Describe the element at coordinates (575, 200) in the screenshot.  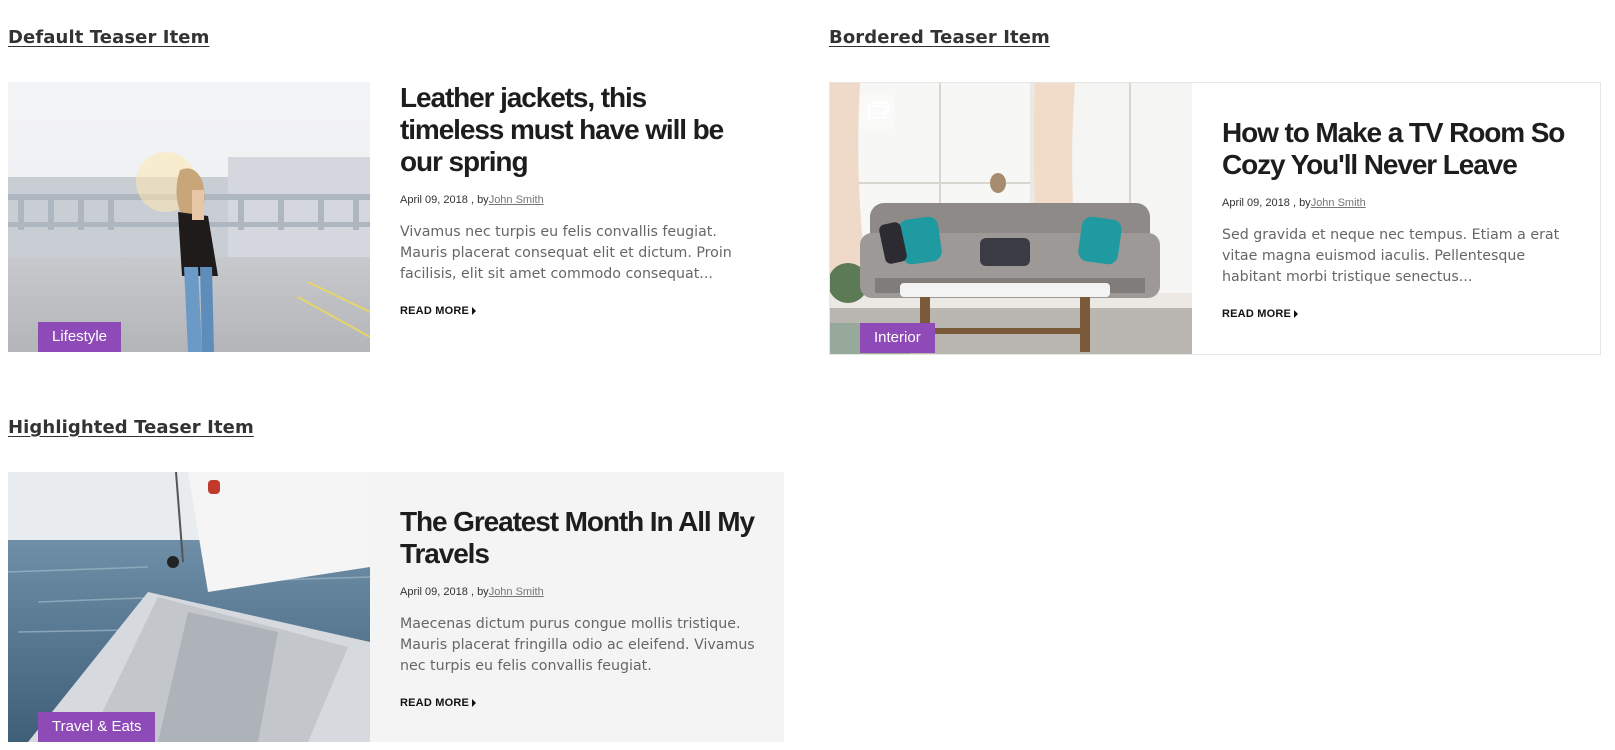
I see `teaser-meta-default: April 09, 2018 , byJohn Smith` at that location.